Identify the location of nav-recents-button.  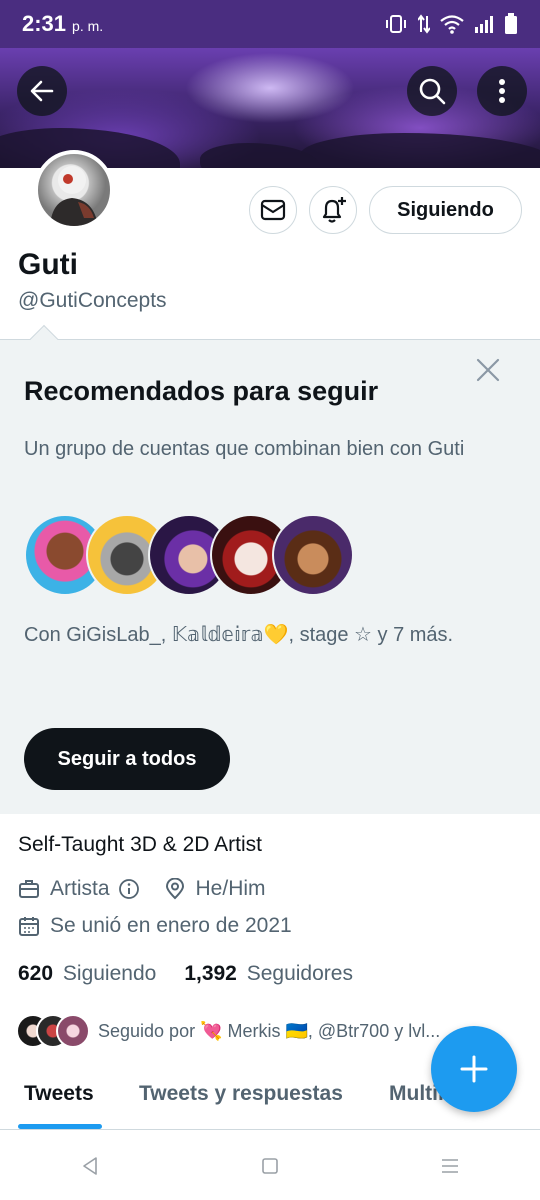
(450, 1166).